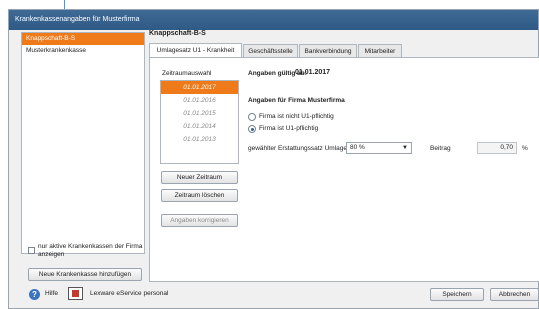 The height and width of the screenshot is (309, 539). Describe the element at coordinates (296, 116) in the screenshot. I see `radio-not-obliged-label: Firma ist nicht U1-pflichtig` at that location.